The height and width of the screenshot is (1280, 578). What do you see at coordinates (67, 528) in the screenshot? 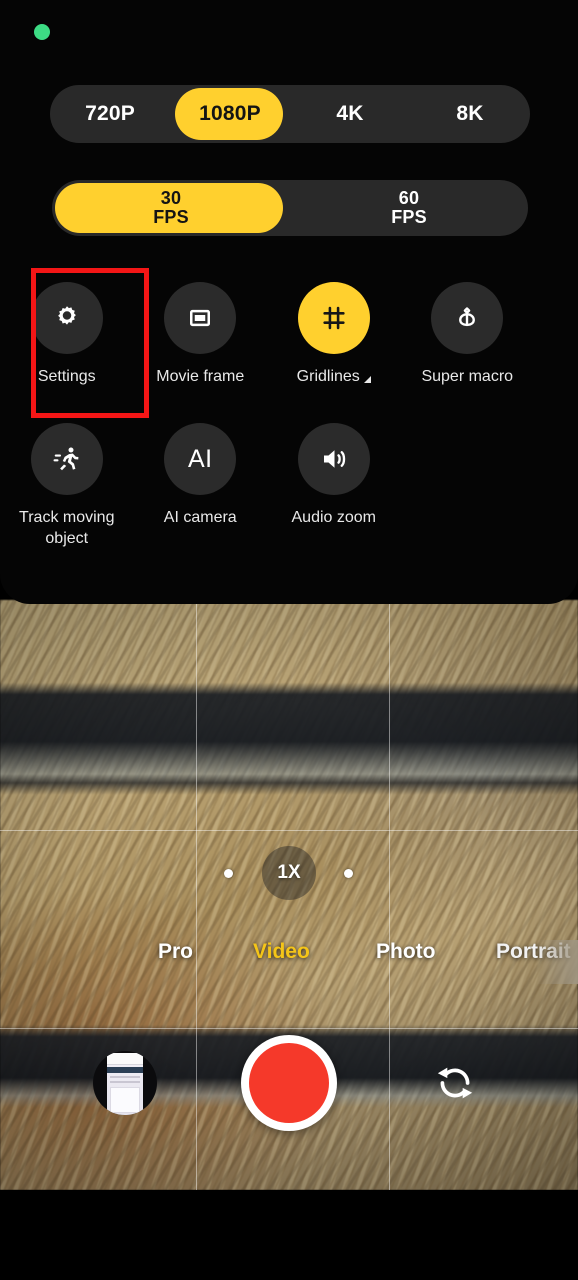
I see `toggle-track-moving-object-label: Track moving object` at bounding box center [67, 528].